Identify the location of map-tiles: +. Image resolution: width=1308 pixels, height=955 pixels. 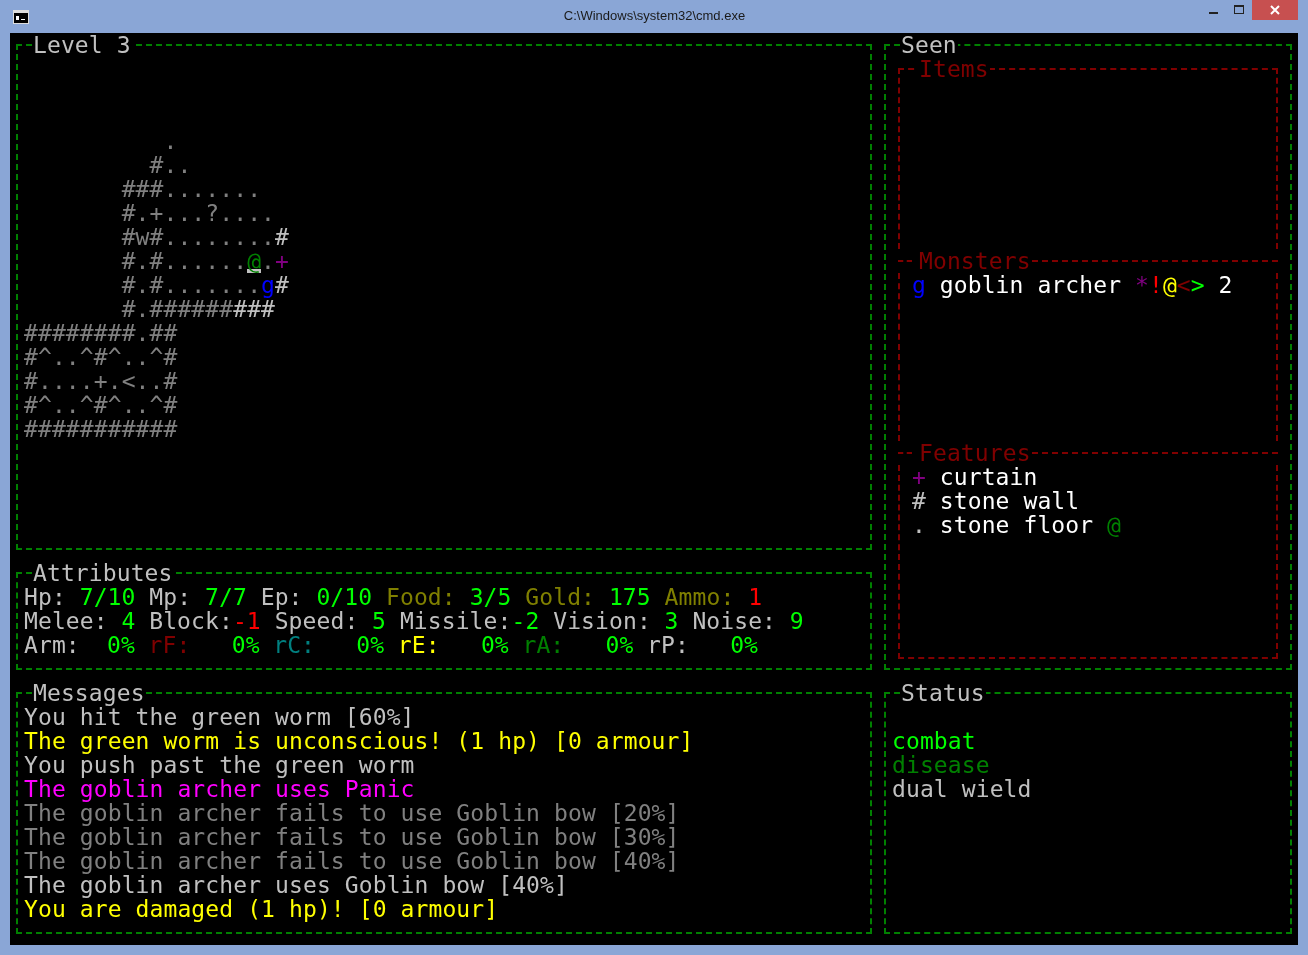
(282, 261).